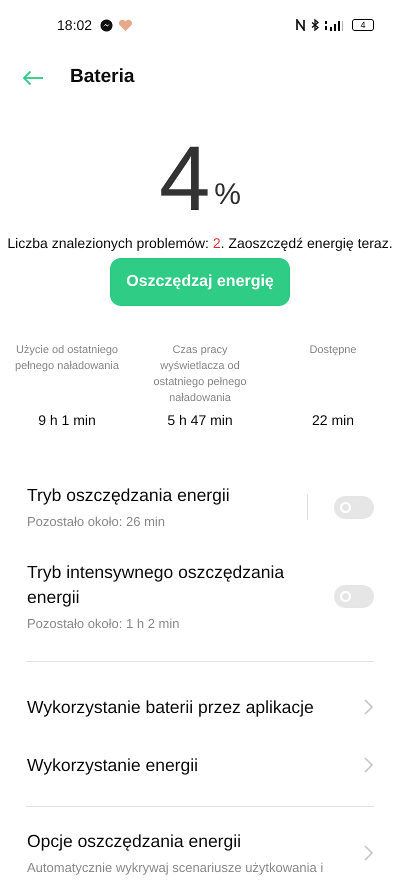  I want to click on messenger-icon, so click(107, 25).